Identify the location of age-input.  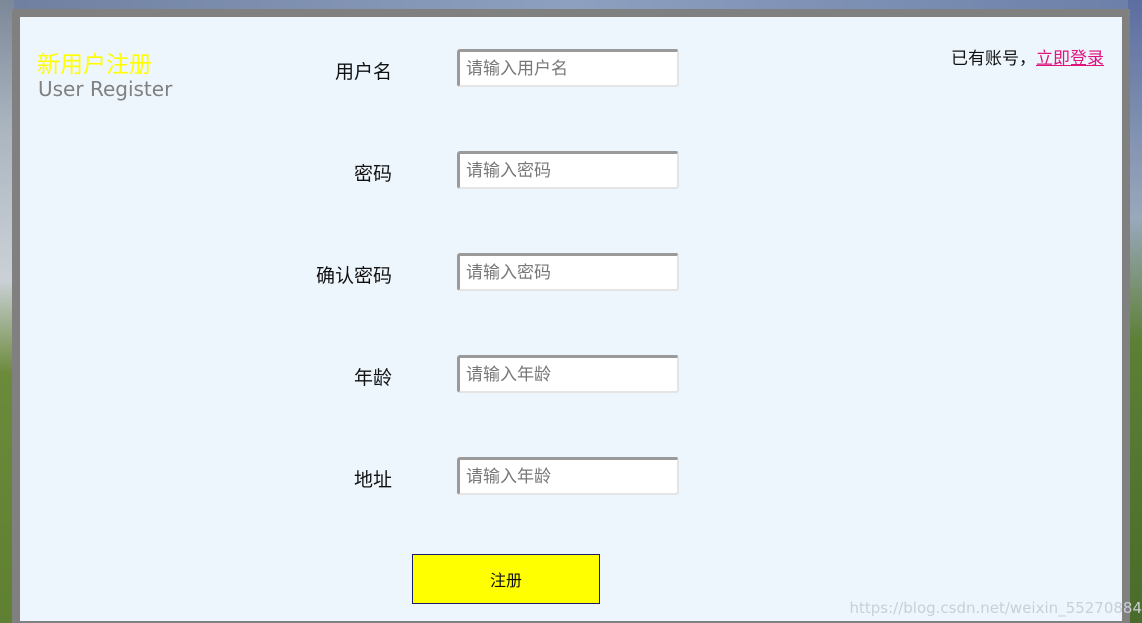
(568, 374).